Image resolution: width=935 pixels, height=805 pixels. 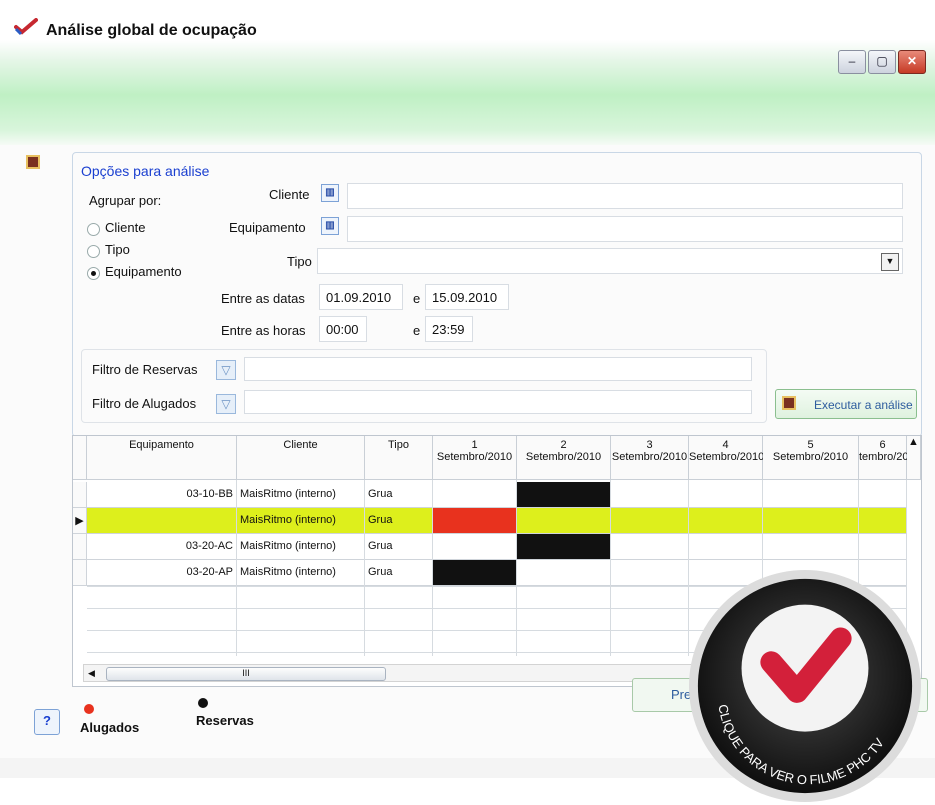 I want to click on filtro-alugados-field, so click(x=498, y=402).